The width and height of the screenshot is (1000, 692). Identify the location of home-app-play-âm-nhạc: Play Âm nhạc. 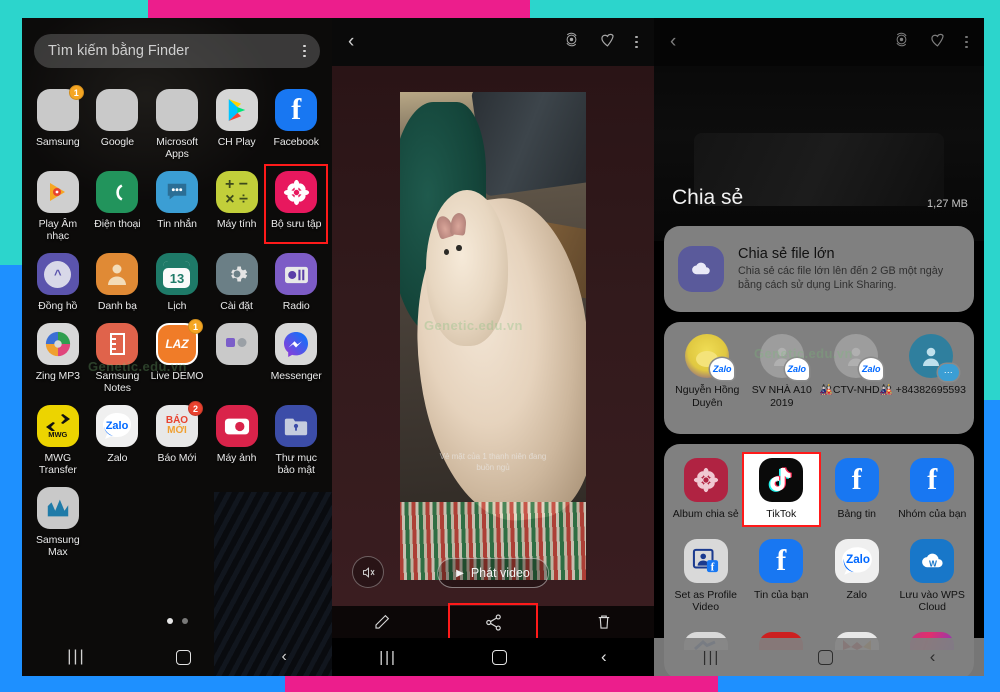
(58, 204).